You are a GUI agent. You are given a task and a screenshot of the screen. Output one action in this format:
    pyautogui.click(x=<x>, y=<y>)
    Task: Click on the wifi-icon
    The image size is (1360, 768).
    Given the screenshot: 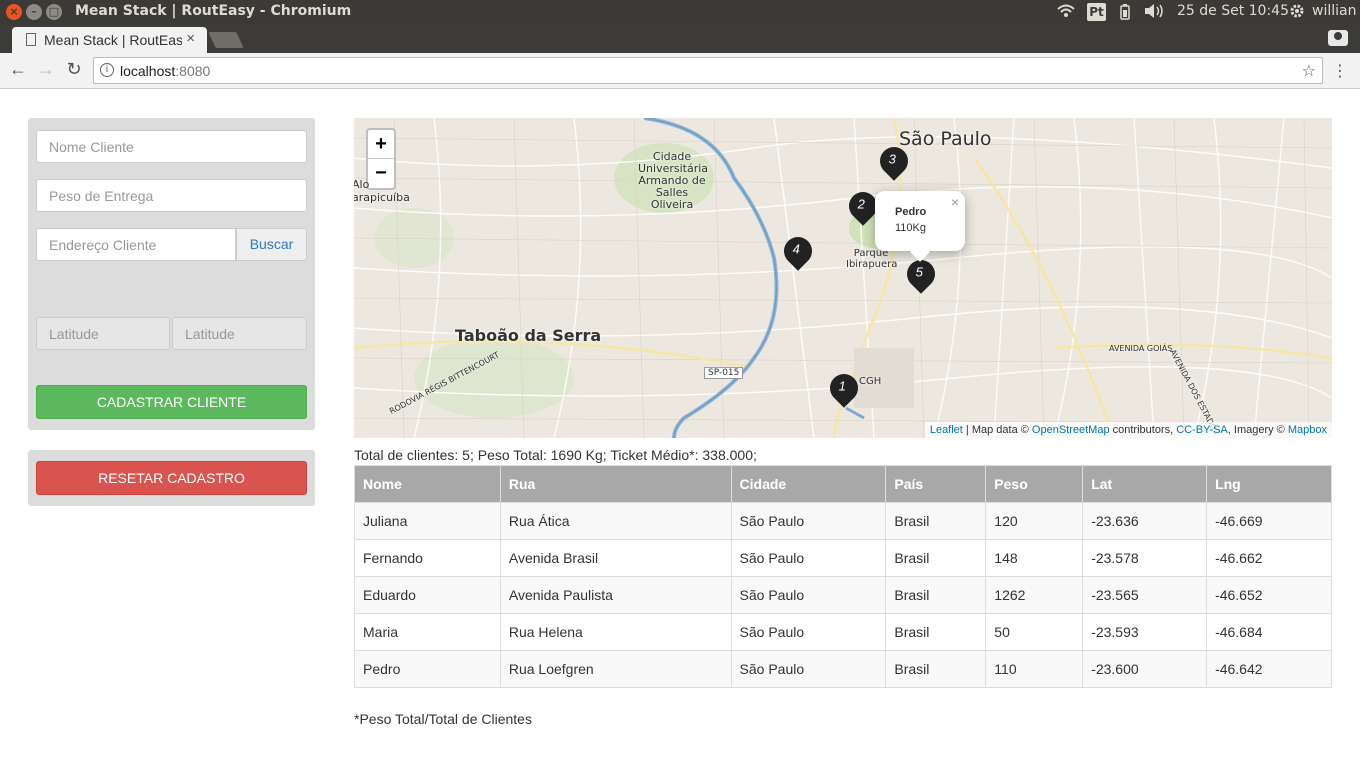 What is the action you would take?
    pyautogui.click(x=1066, y=13)
    